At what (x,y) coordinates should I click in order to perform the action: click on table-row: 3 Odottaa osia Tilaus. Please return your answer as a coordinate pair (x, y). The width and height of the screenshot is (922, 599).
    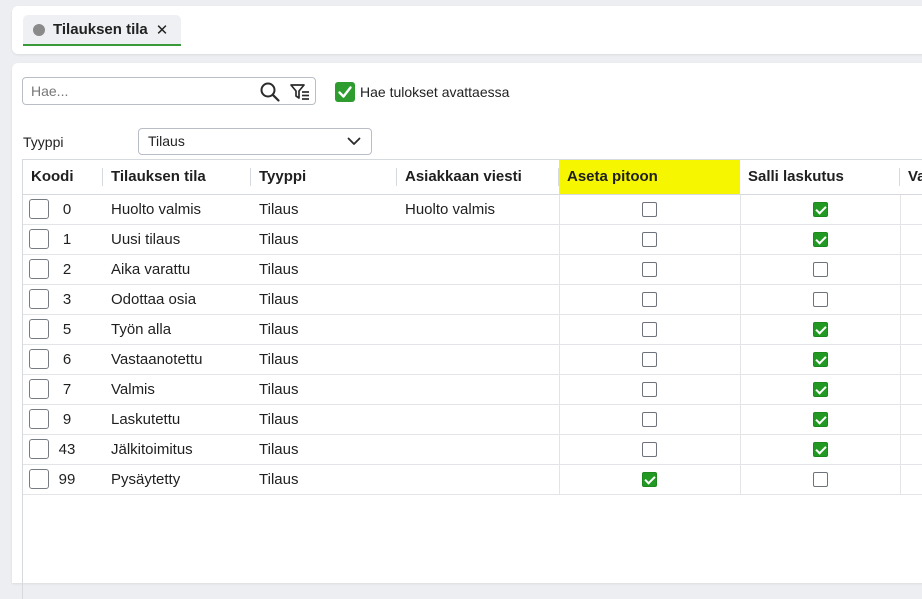
    Looking at the image, I should click on (472, 299).